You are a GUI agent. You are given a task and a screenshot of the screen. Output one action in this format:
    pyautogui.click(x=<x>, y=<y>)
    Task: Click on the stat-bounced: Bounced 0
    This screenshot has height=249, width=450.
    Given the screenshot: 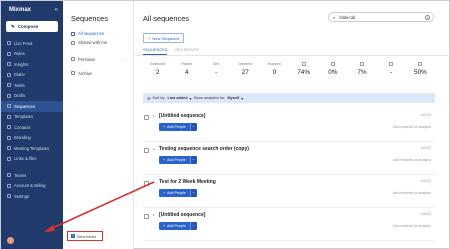 What is the action you would take?
    pyautogui.click(x=274, y=69)
    